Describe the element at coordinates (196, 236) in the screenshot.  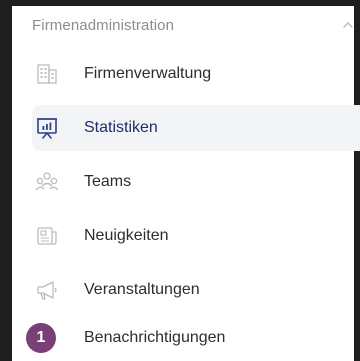
I see `sidebar-item-neuigkeiten: Neuigkeiten` at that location.